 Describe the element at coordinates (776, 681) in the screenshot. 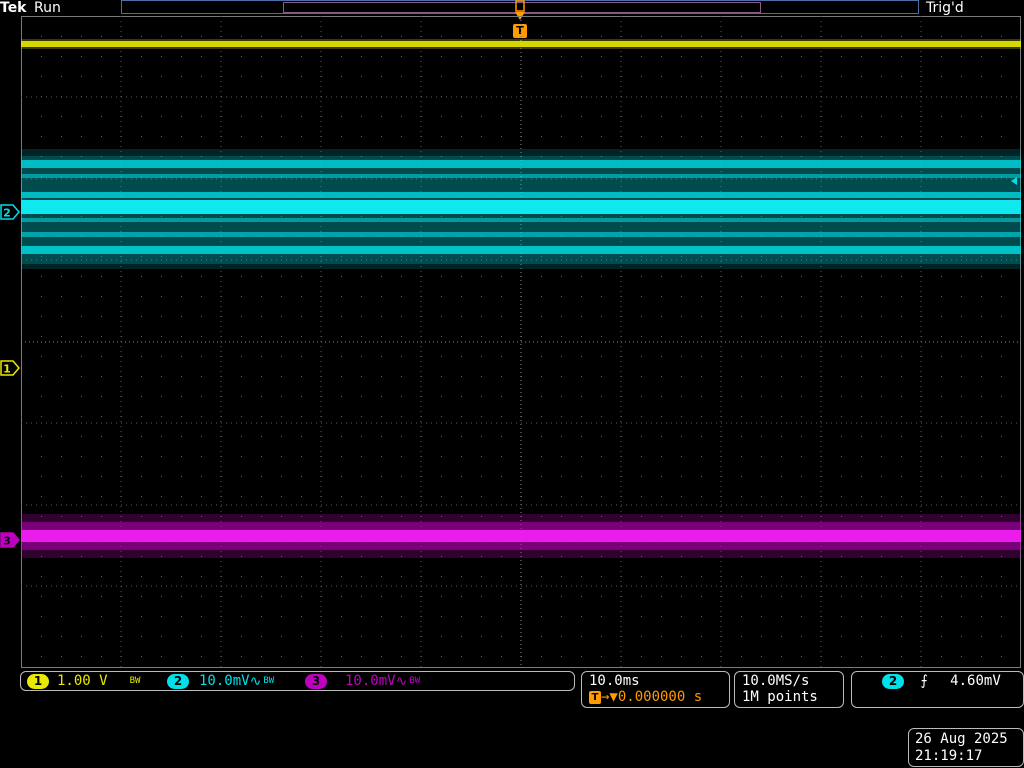

I see `sample-rate: 10.0MS/s` at that location.